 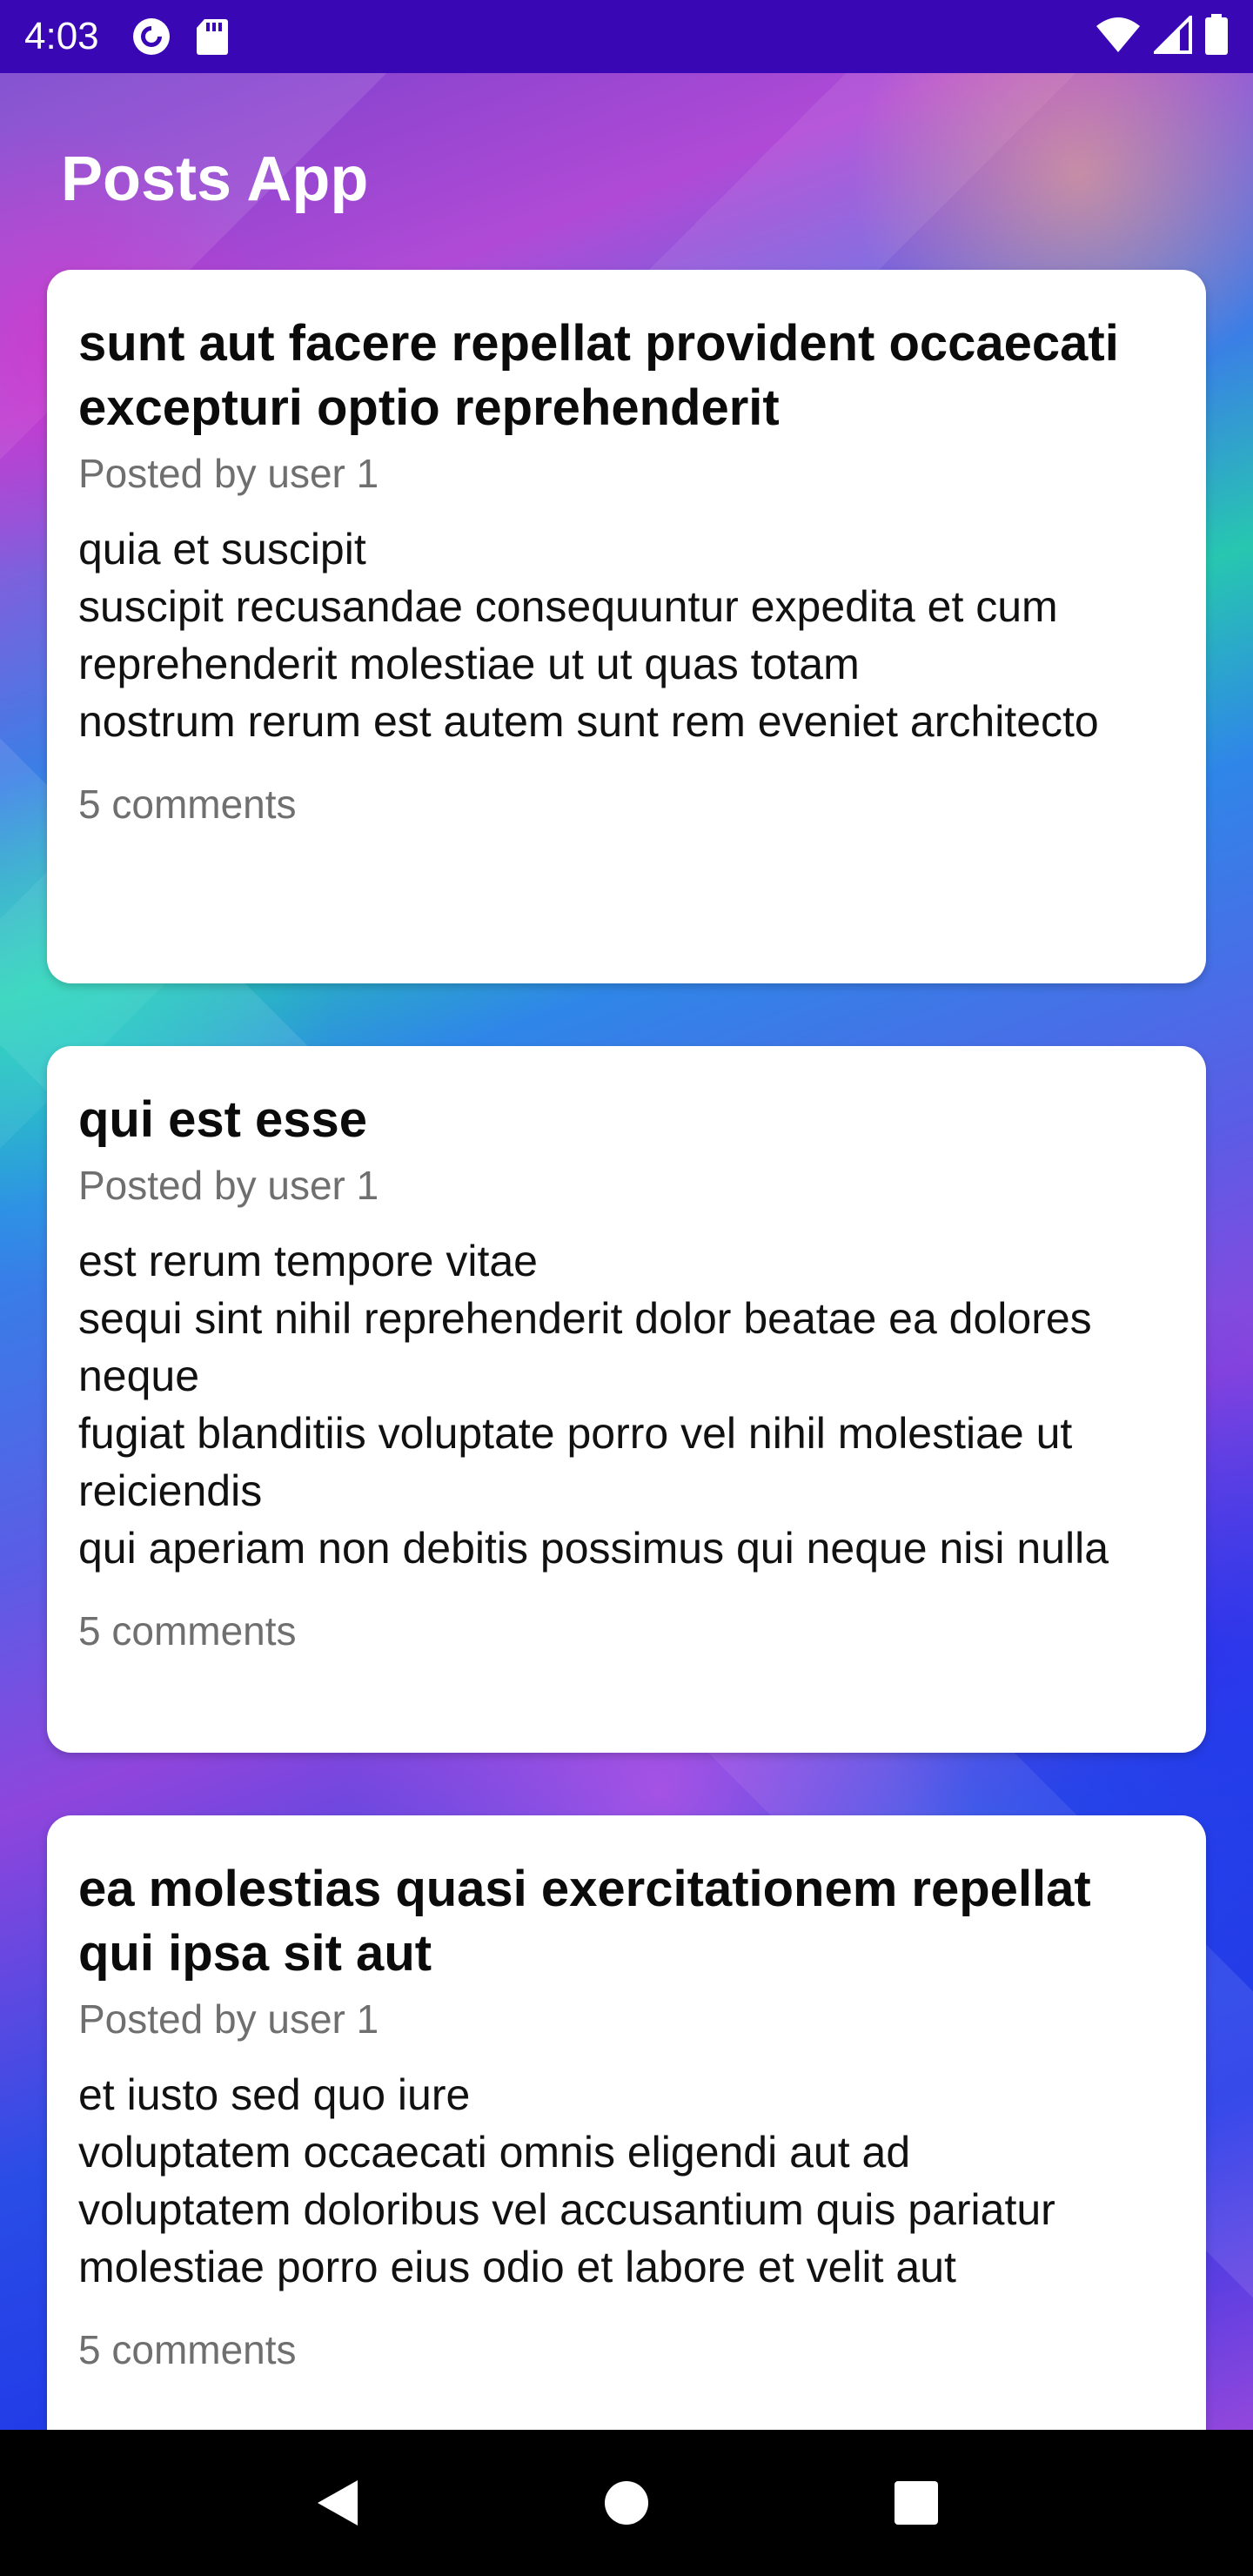 I want to click on sd-card-icon, so click(x=212, y=37).